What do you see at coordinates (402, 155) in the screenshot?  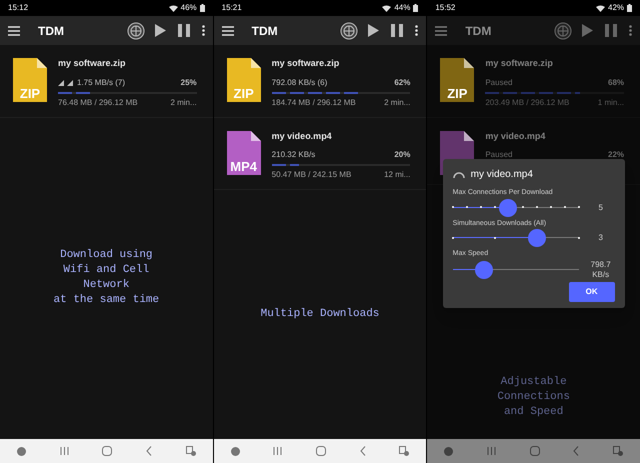 I see `download-percent: 20%` at bounding box center [402, 155].